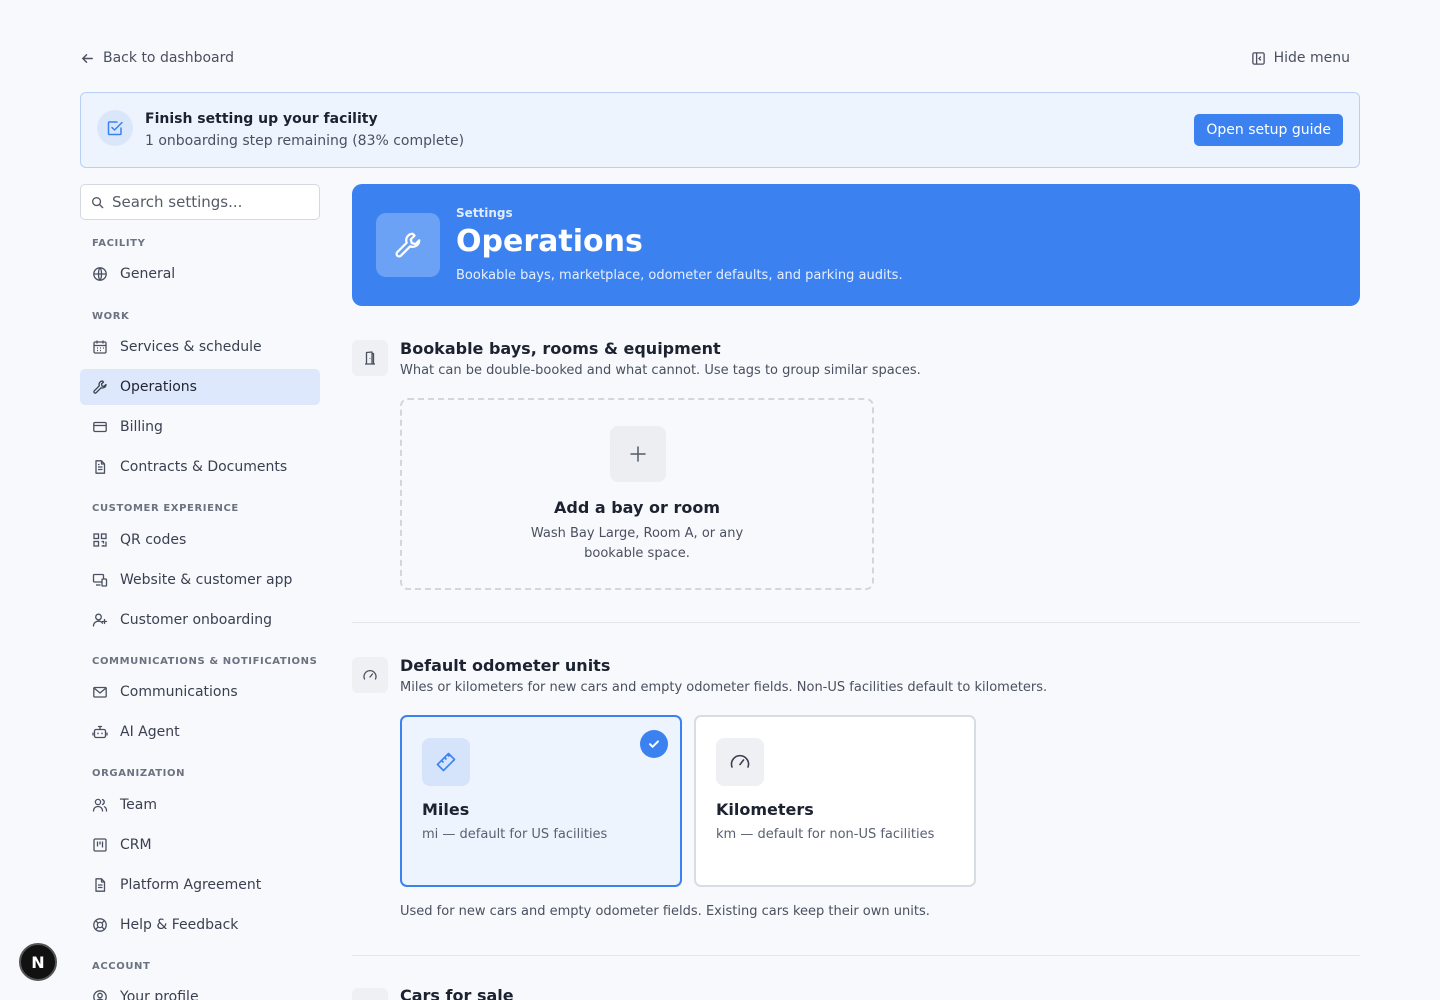 This screenshot has width=1440, height=1000. What do you see at coordinates (139, 773) in the screenshot?
I see `section-organization: ORGANIZATION` at bounding box center [139, 773].